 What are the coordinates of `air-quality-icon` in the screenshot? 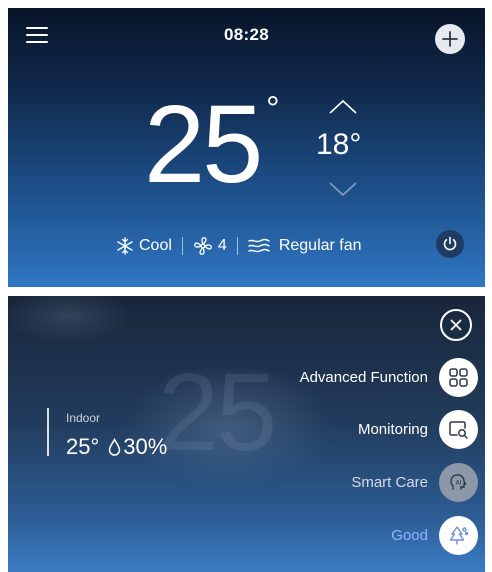 It's located at (459, 535).